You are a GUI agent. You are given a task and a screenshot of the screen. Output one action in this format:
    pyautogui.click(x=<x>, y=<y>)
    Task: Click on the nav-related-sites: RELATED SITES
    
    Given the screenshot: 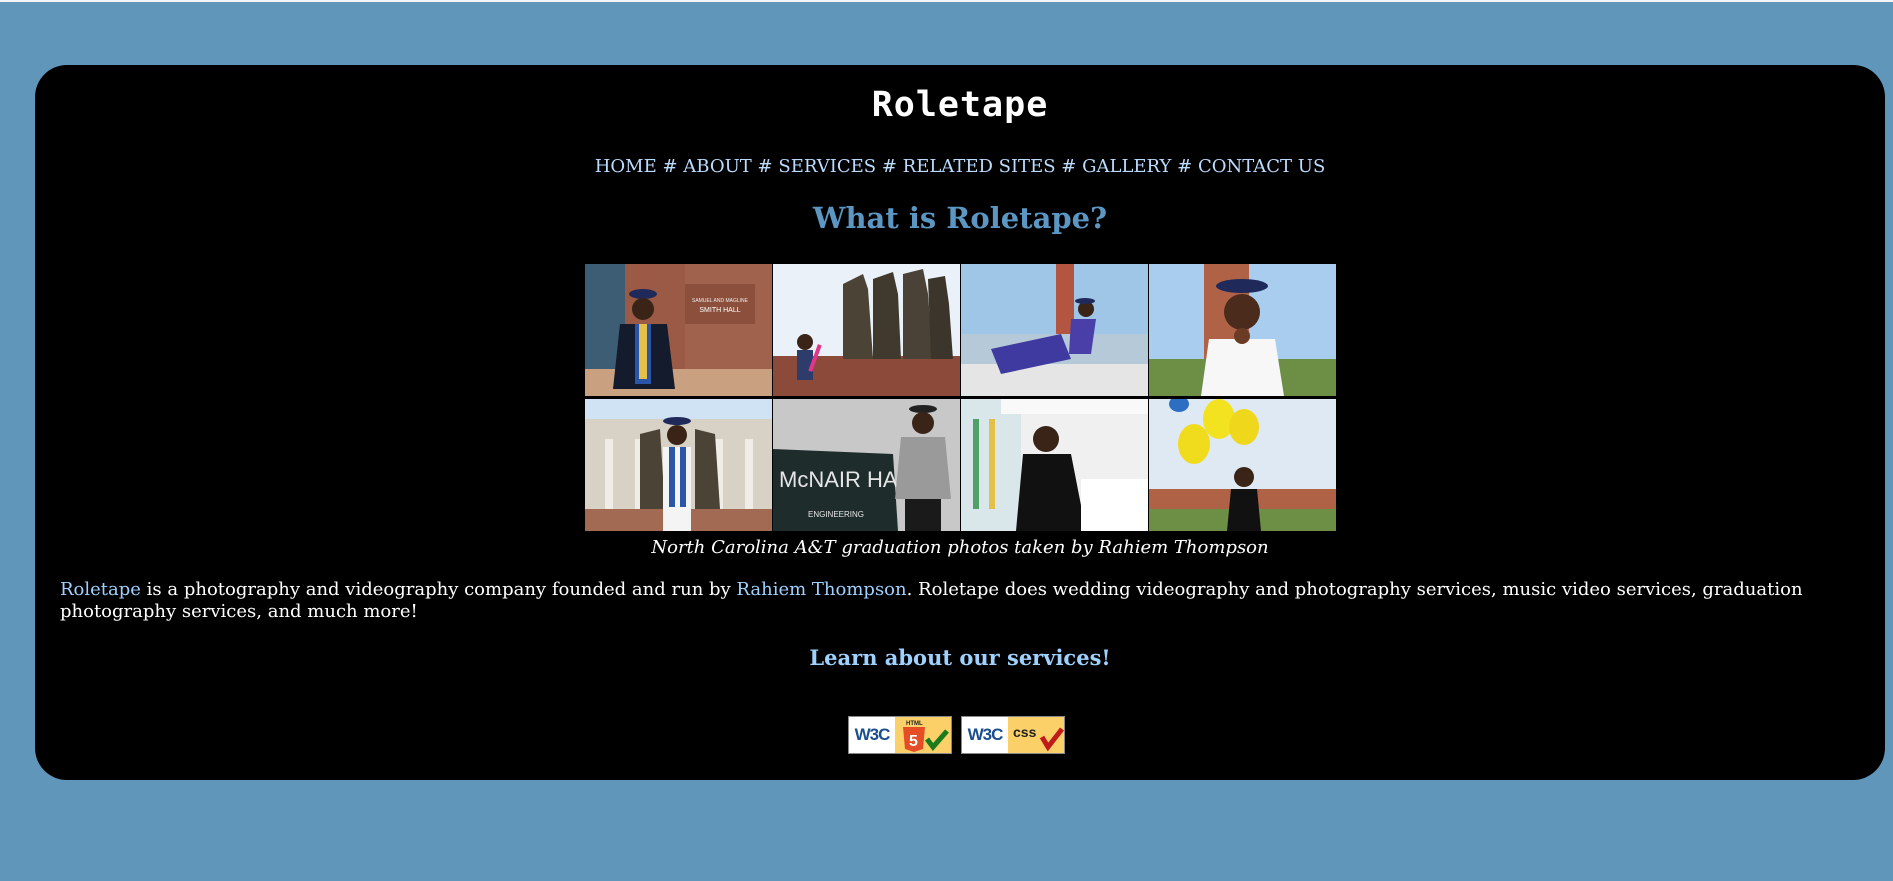 What is the action you would take?
    pyautogui.click(x=979, y=166)
    